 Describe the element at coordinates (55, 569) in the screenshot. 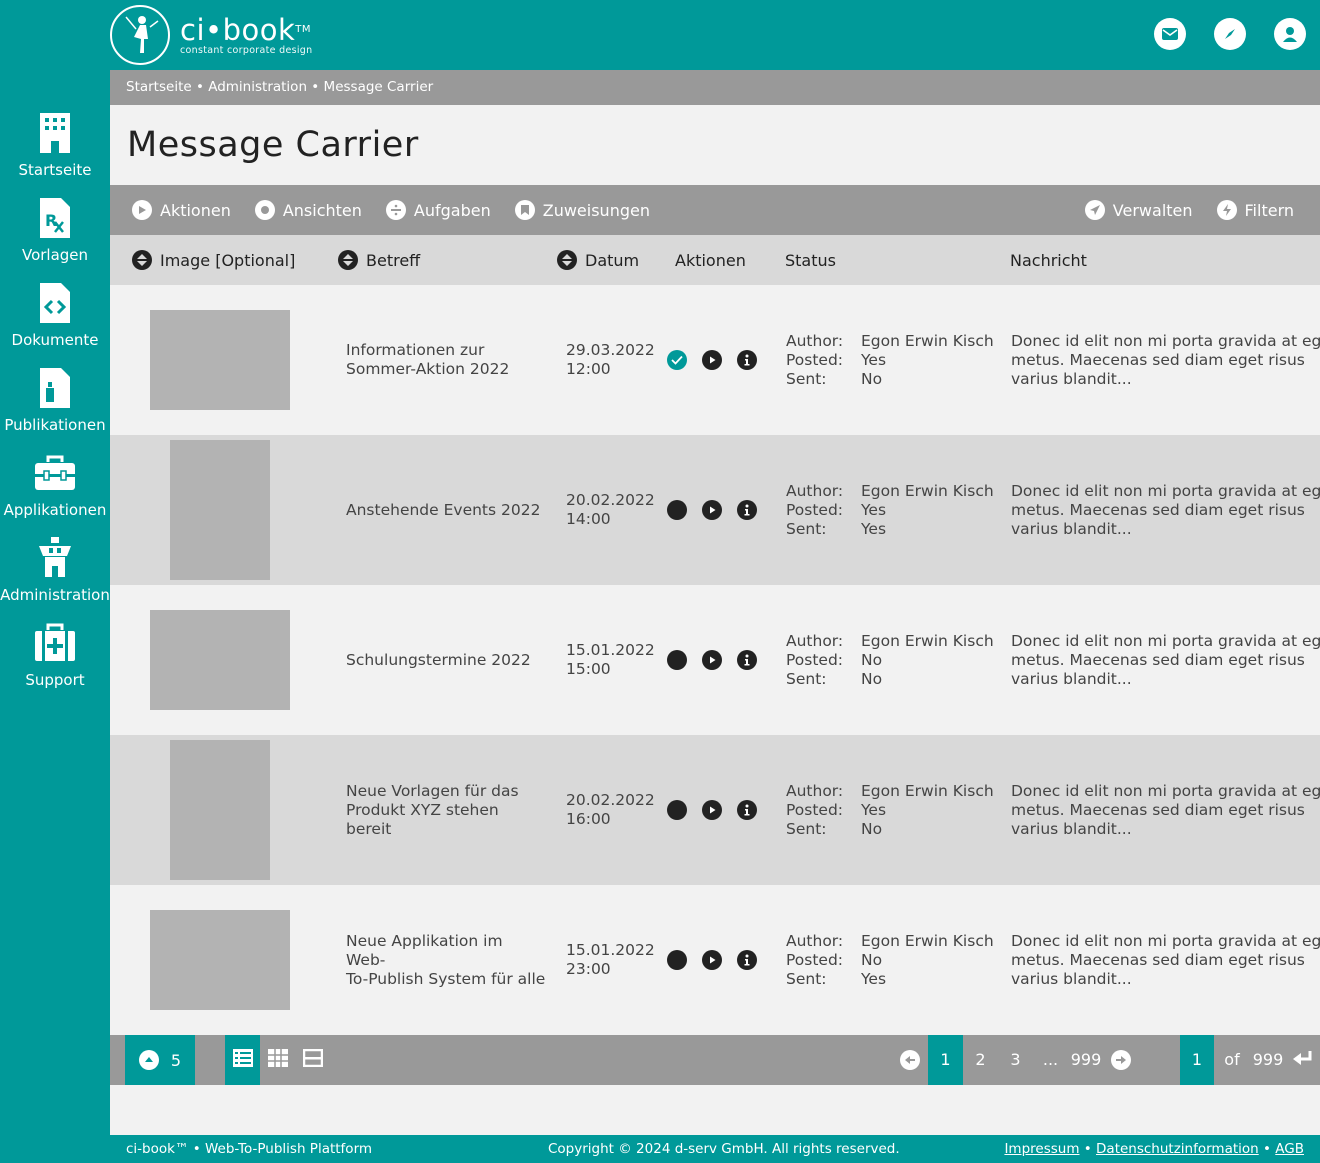

I see `sidebar-item-administration: Administration` at that location.